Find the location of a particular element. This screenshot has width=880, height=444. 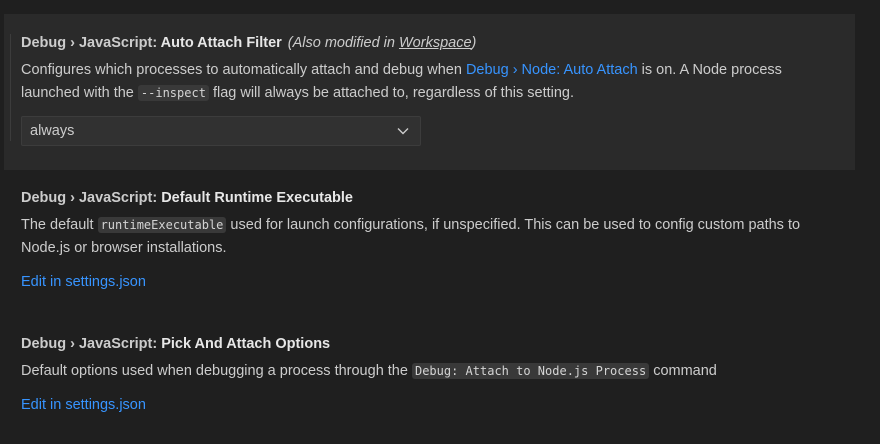

modified-indicator: (Also modified in Workspace) is located at coordinates (382, 43).